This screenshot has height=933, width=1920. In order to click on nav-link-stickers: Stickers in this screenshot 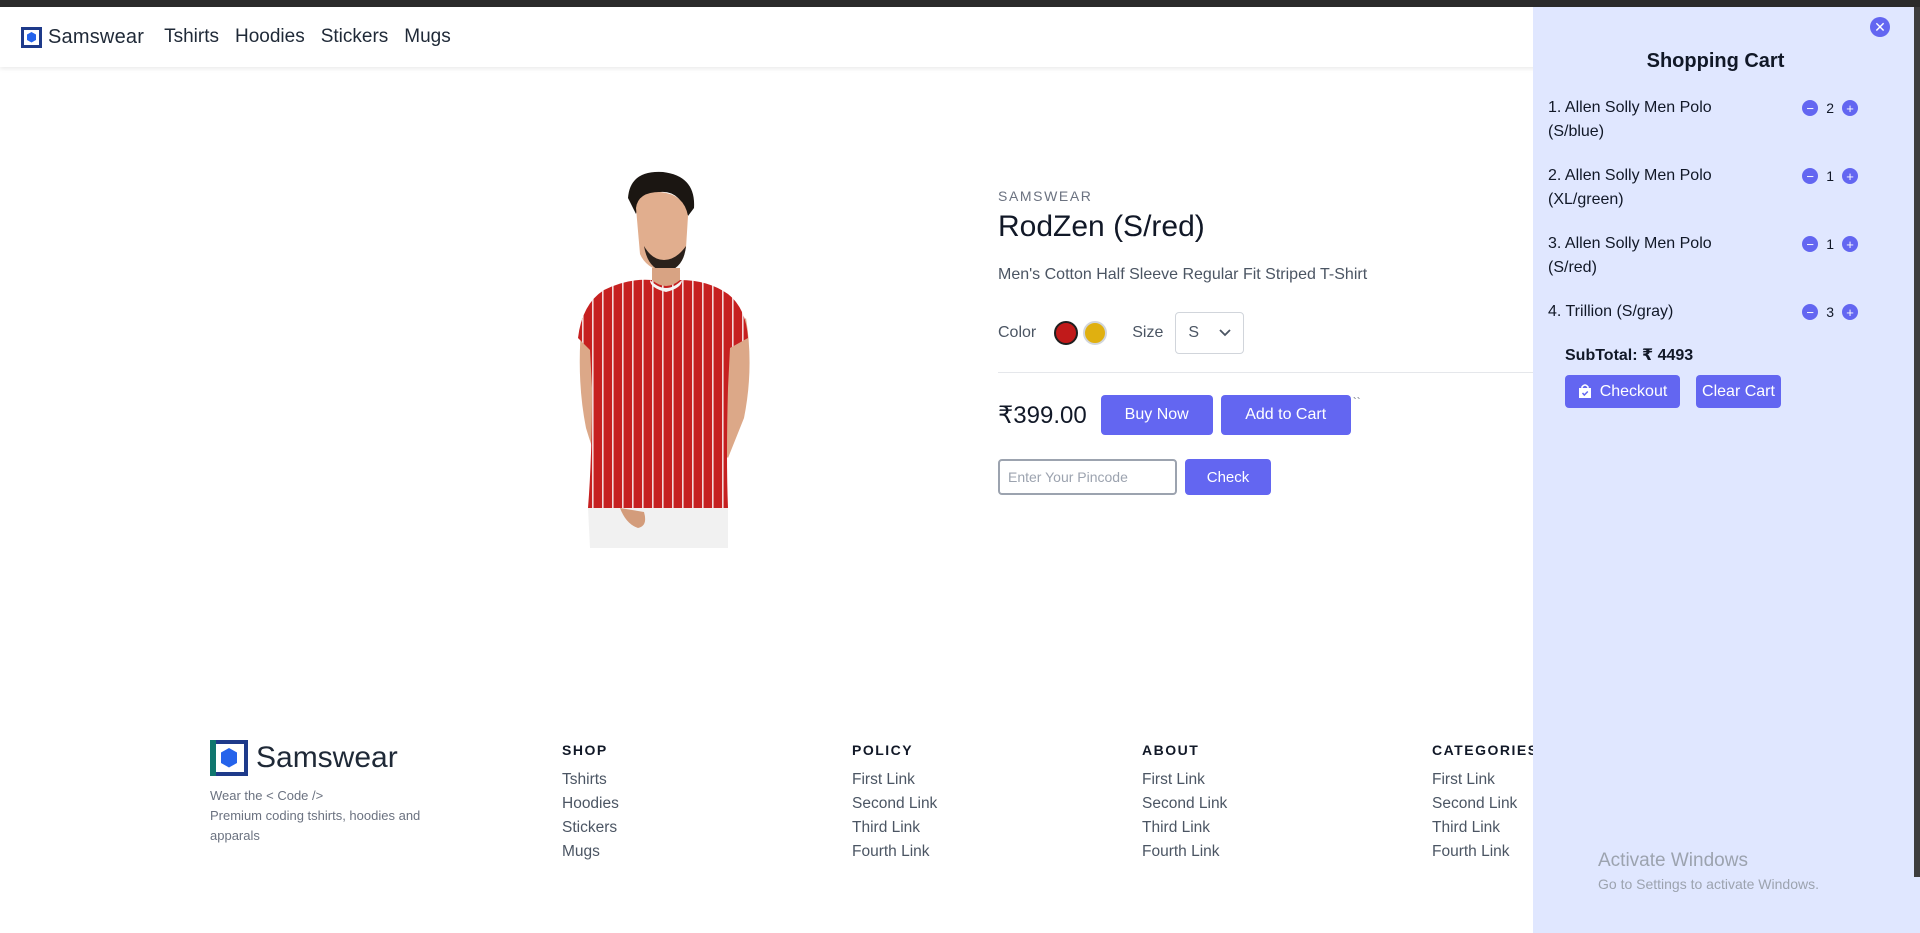, I will do `click(355, 37)`.